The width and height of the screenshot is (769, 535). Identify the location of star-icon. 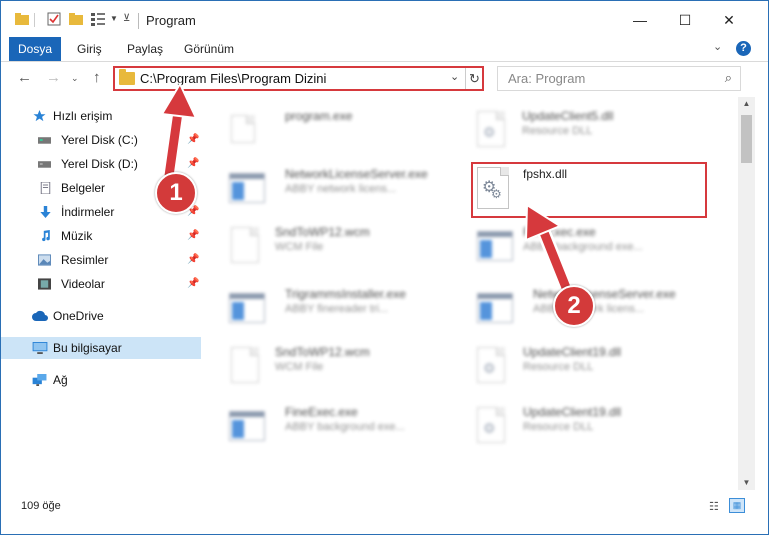
(39, 116).